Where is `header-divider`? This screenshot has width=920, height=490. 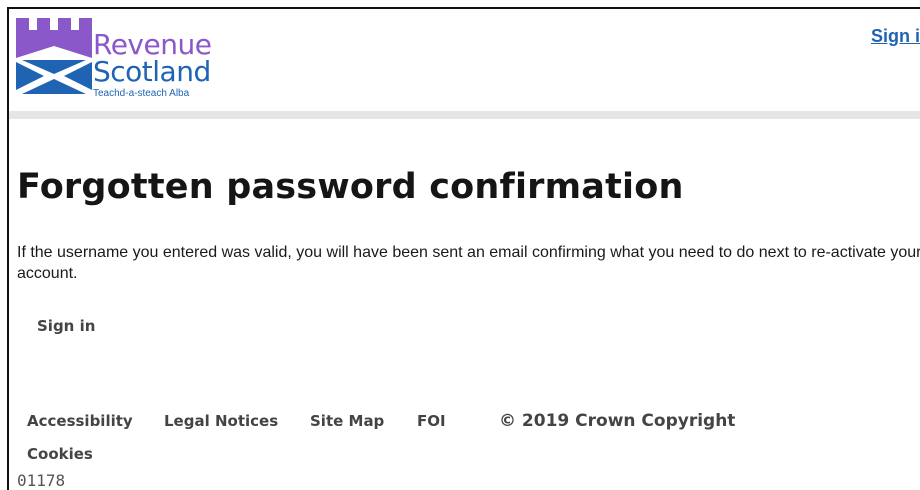 header-divider is located at coordinates (464, 115).